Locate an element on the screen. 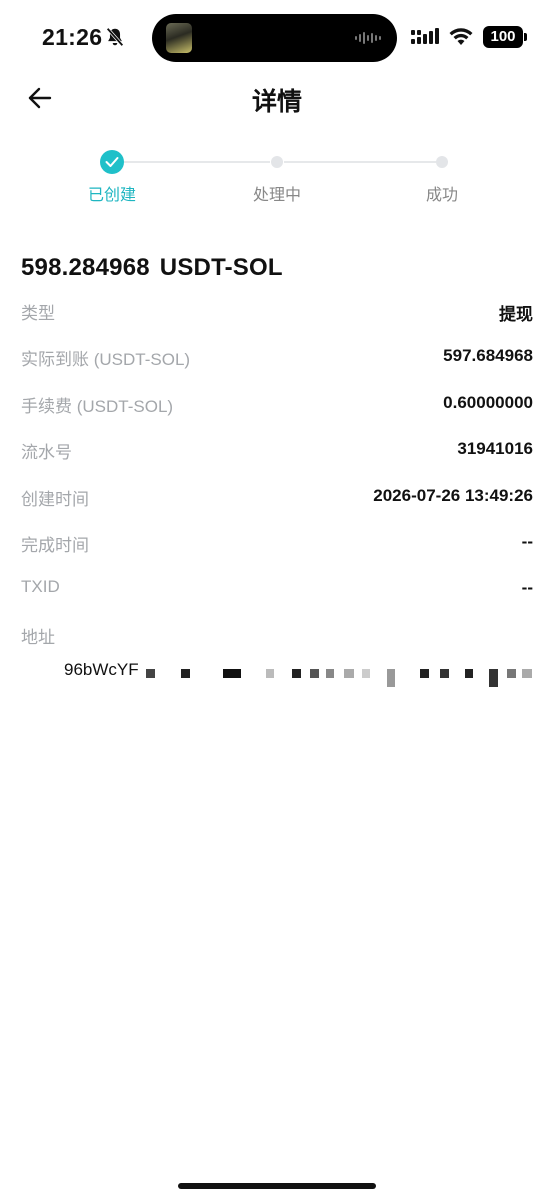  detail-row-received: 实际到账 (USDT-SOL) 597.684968 is located at coordinates (277, 360).